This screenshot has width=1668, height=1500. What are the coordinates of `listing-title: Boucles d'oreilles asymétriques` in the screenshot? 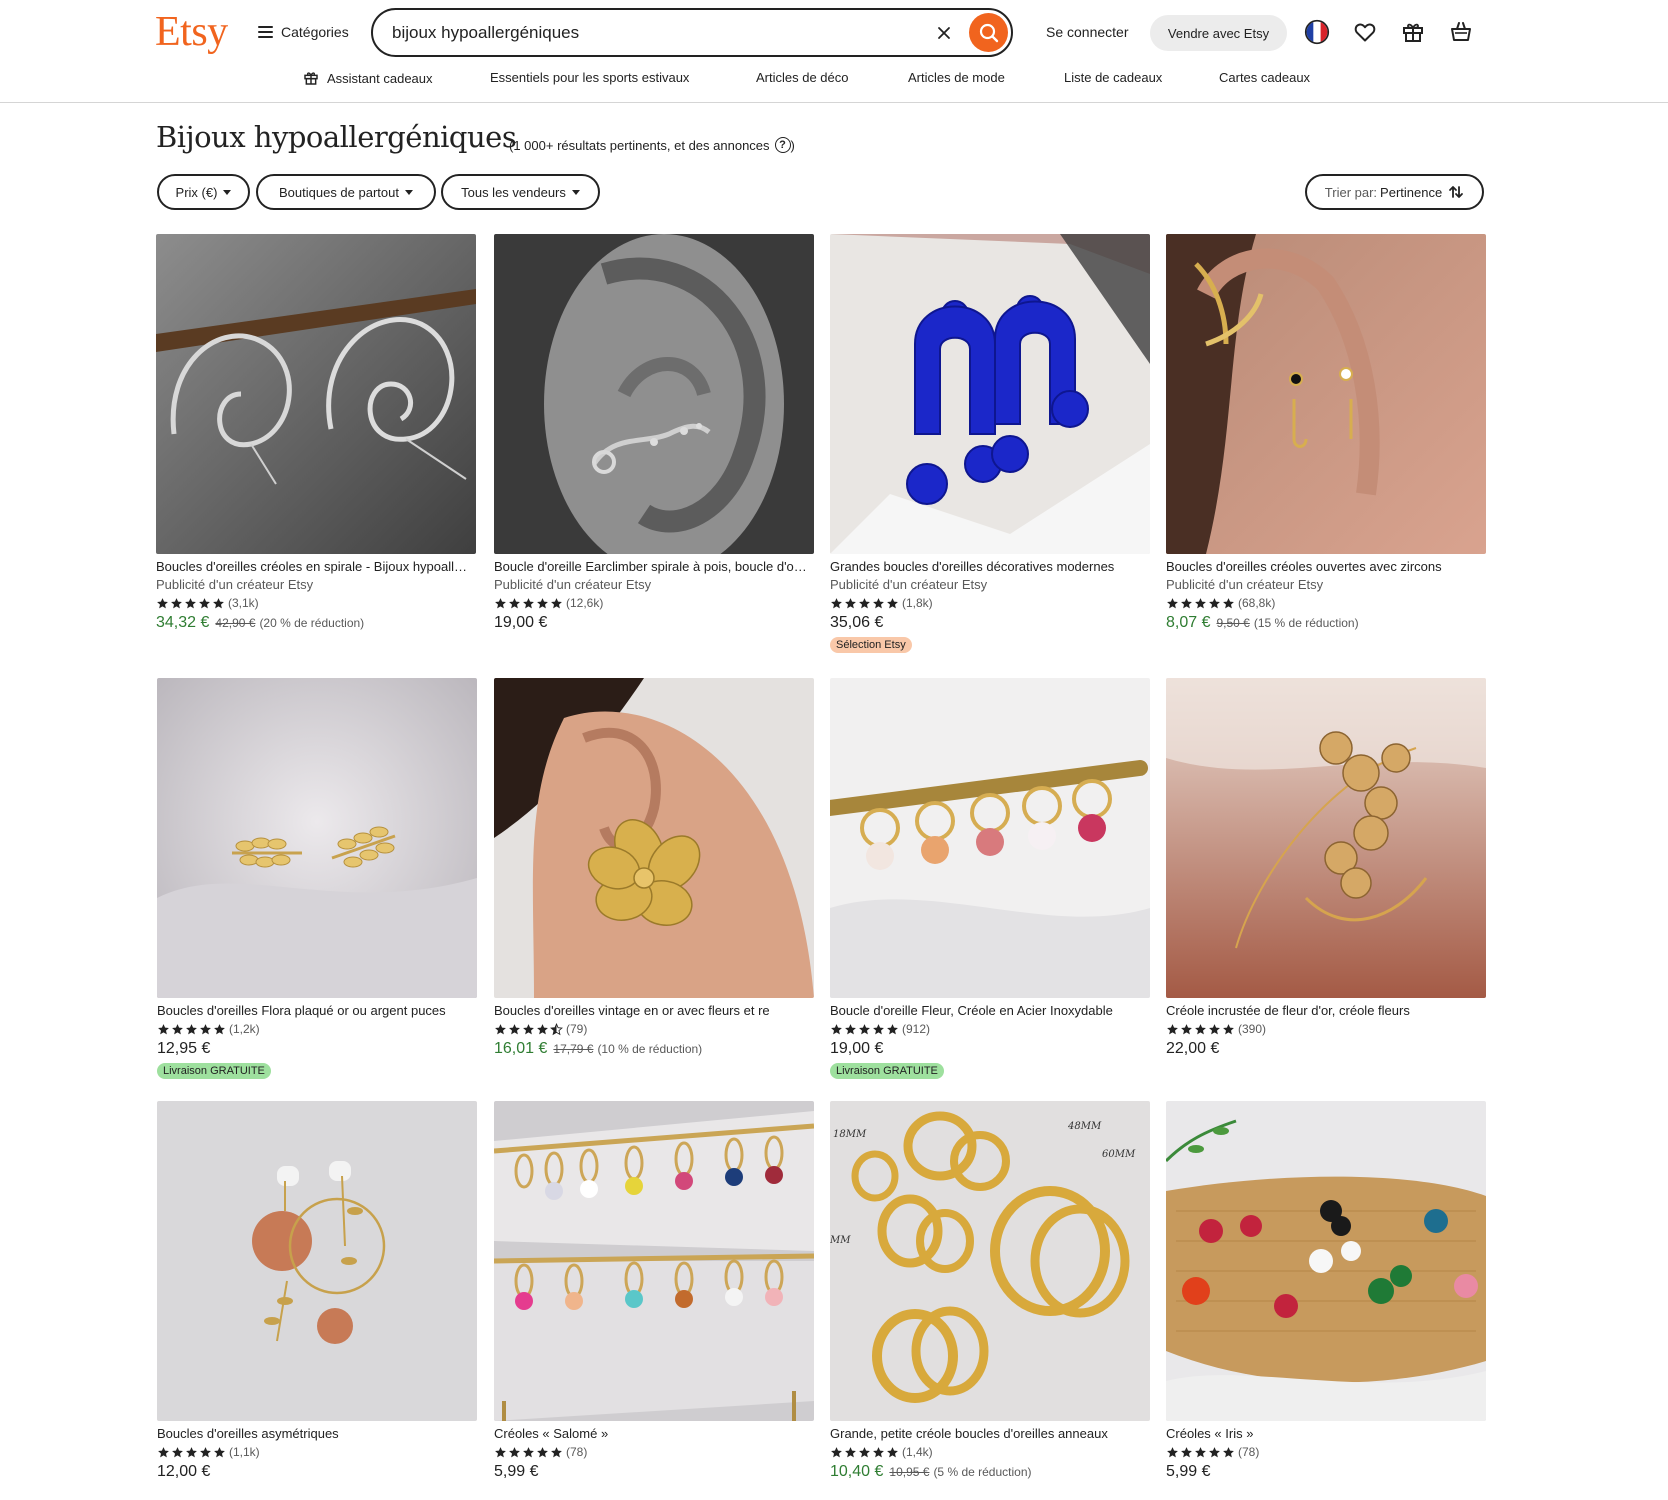 It's located at (315, 1433).